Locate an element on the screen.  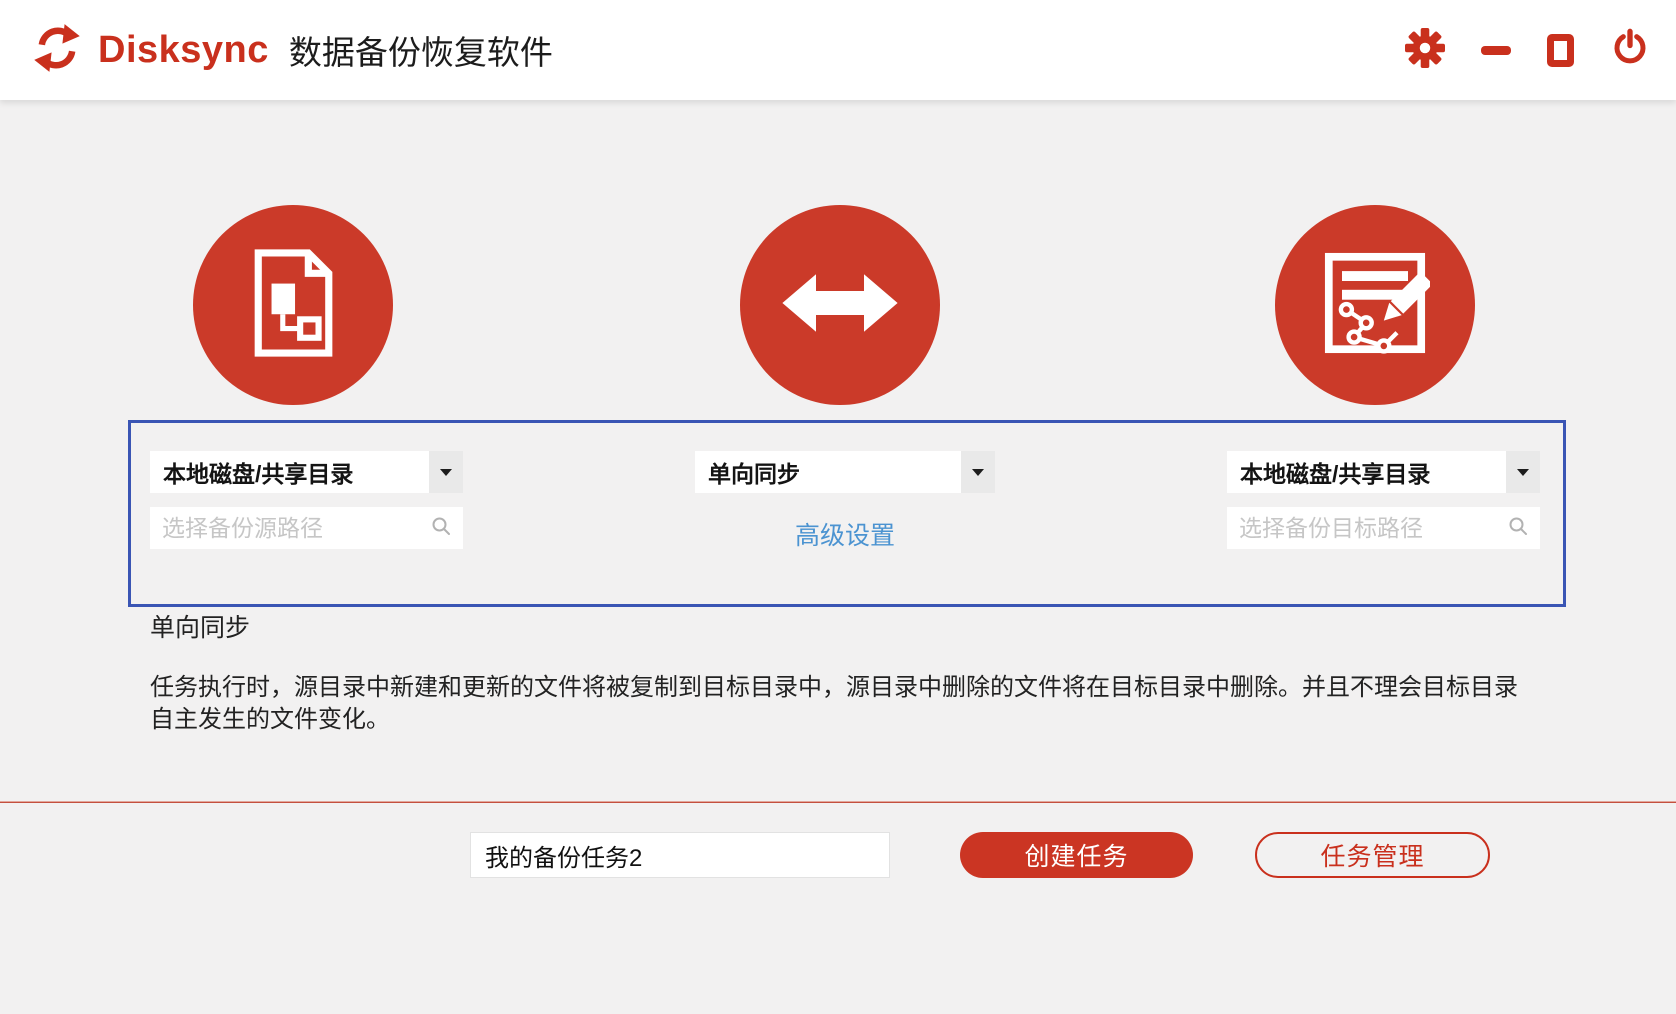
source-document-icon is located at coordinates (293, 305).